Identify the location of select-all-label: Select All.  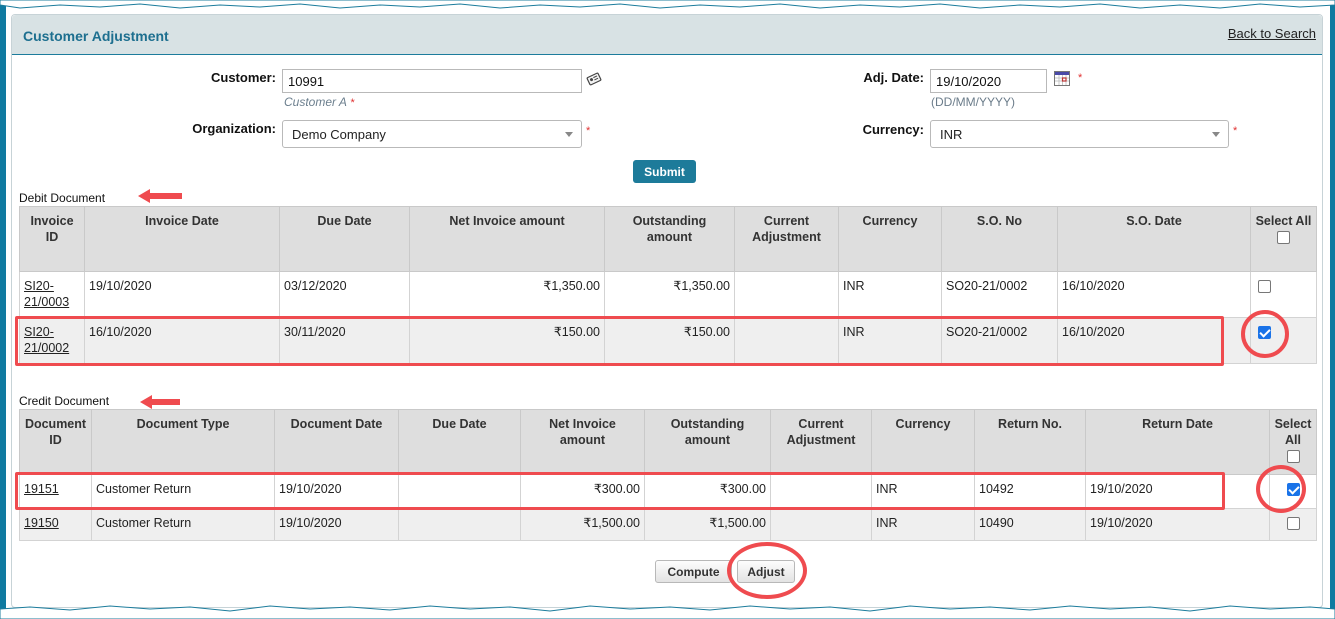
(1293, 432).